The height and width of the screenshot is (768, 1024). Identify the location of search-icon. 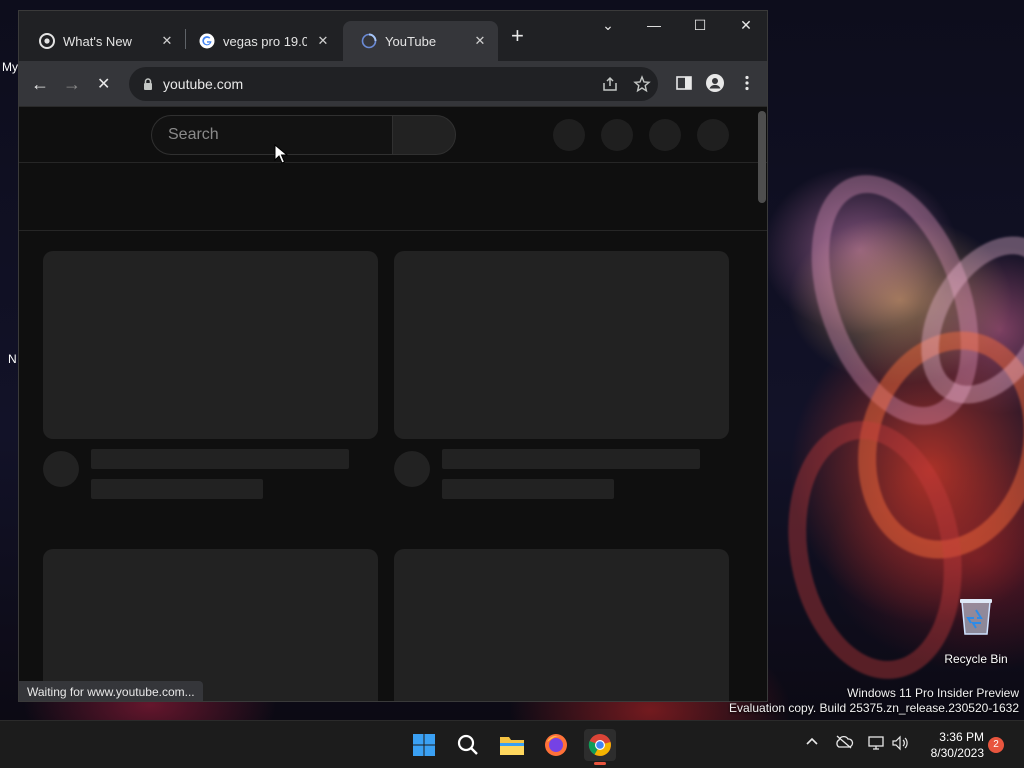
(467, 744).